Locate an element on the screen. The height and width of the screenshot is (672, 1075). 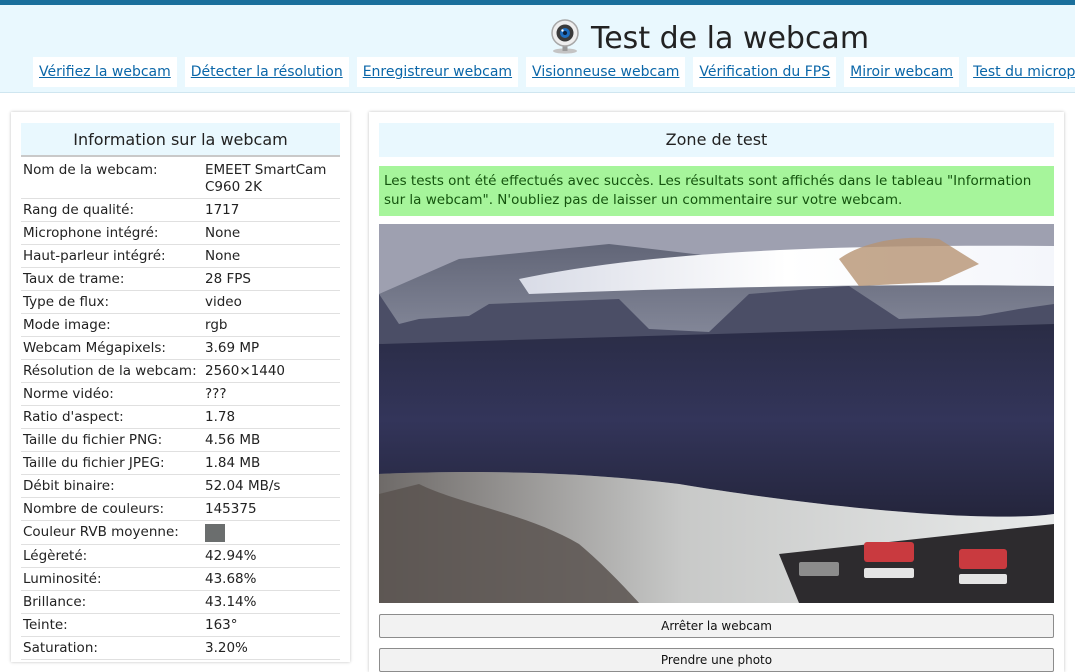
info-value: 1.78 is located at coordinates (271, 417).